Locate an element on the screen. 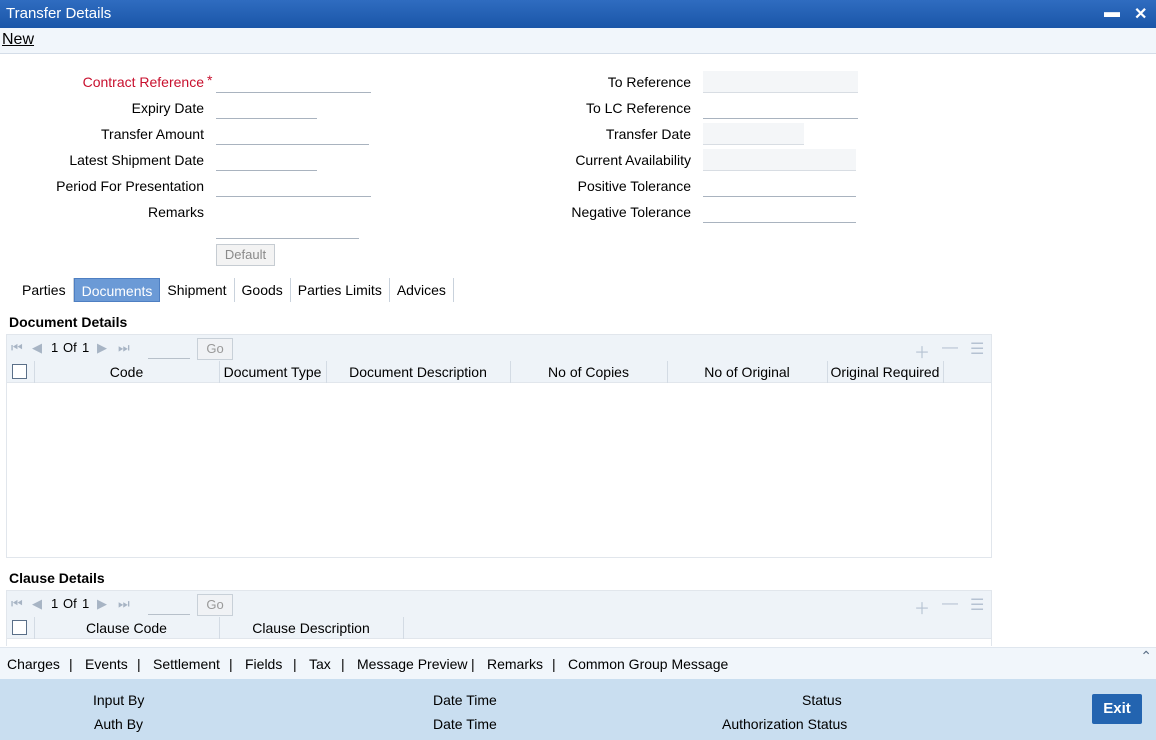 Image resolution: width=1156 pixels, height=740 pixels. to-lc-reference-input is located at coordinates (780, 108).